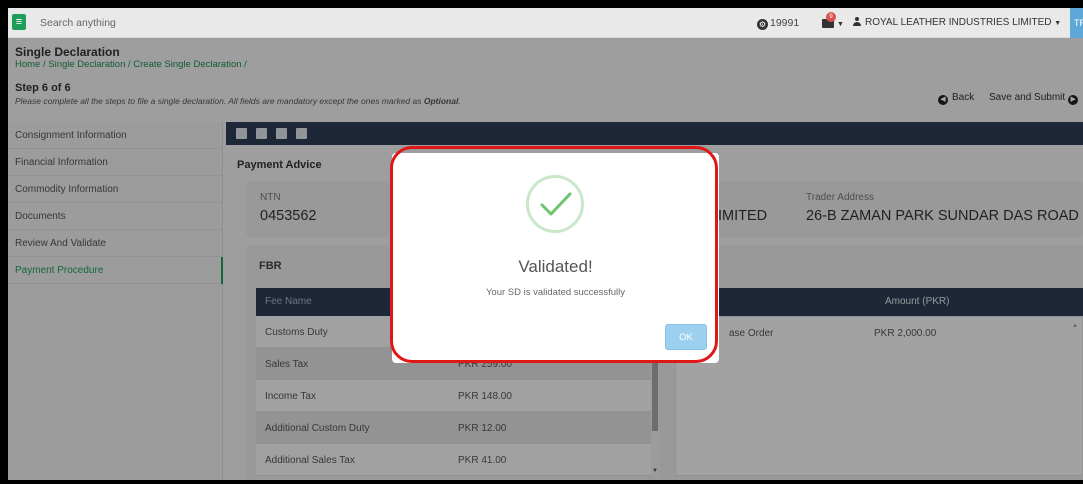 Image resolution: width=1083 pixels, height=484 pixels. I want to click on notifications-dropdown: 9 ▼, so click(833, 21).